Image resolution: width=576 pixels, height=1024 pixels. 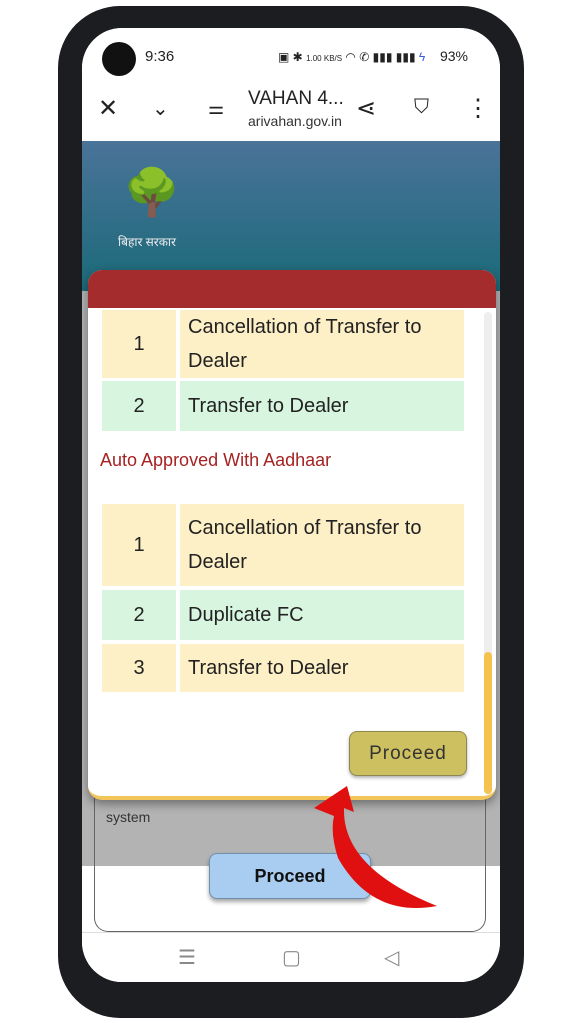 I want to click on status-icons: ▣ ✱ 1.00 KB/S ◠ ✆ ▮▮▮ ▮▮▮ ϟ, so click(x=352, y=57).